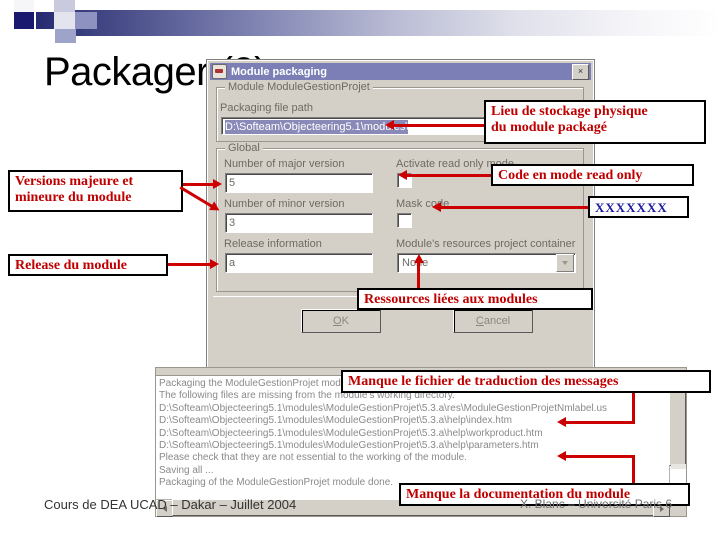 This screenshot has height=540, width=720. Describe the element at coordinates (337, 321) in the screenshot. I see `ok-accel: O` at that location.